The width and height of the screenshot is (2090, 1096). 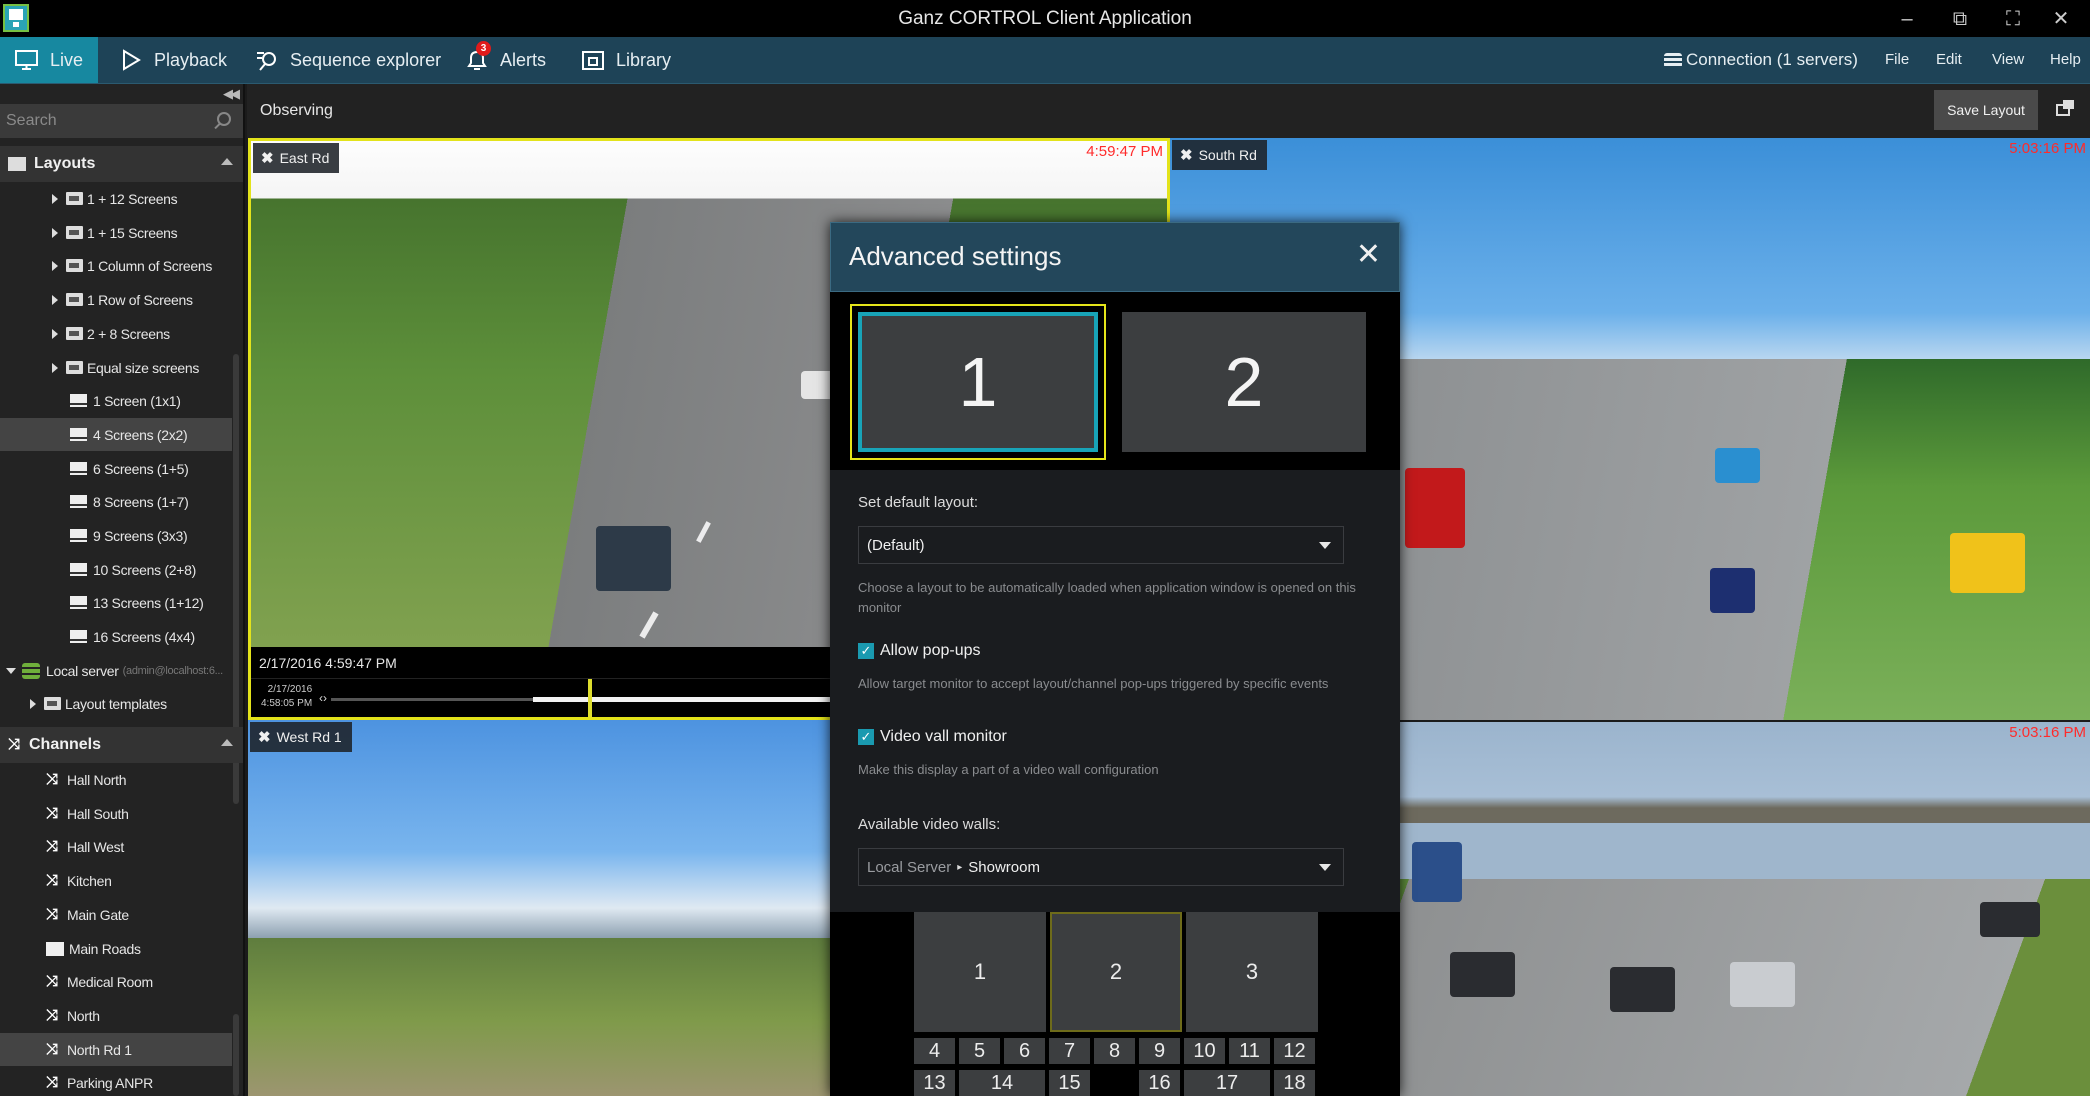 I want to click on tab-sequence-explorer: Sequence explorer, so click(x=347, y=60).